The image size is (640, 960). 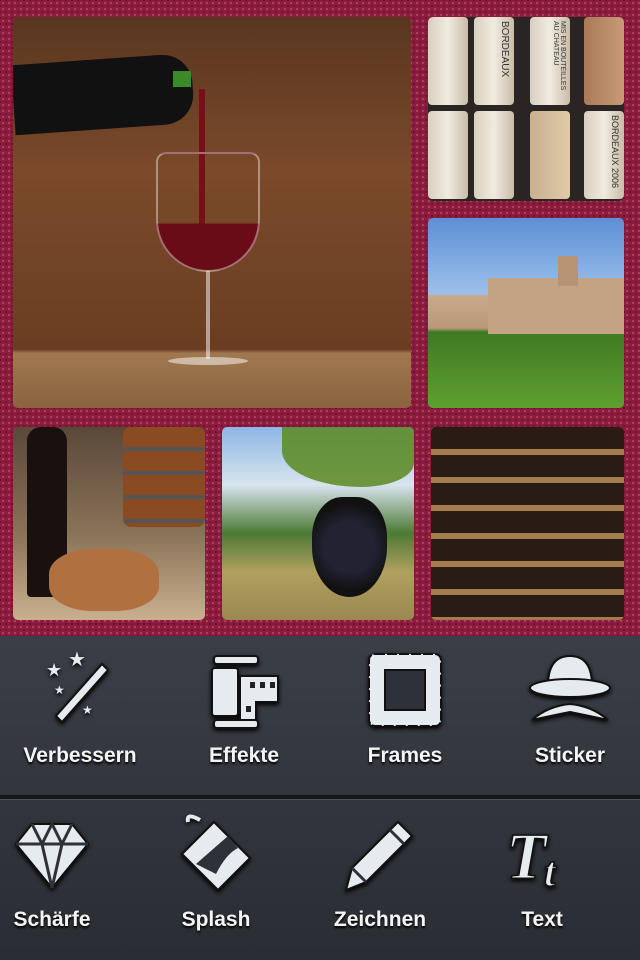 I want to click on stamp-frame-icon, so click(x=405, y=690).